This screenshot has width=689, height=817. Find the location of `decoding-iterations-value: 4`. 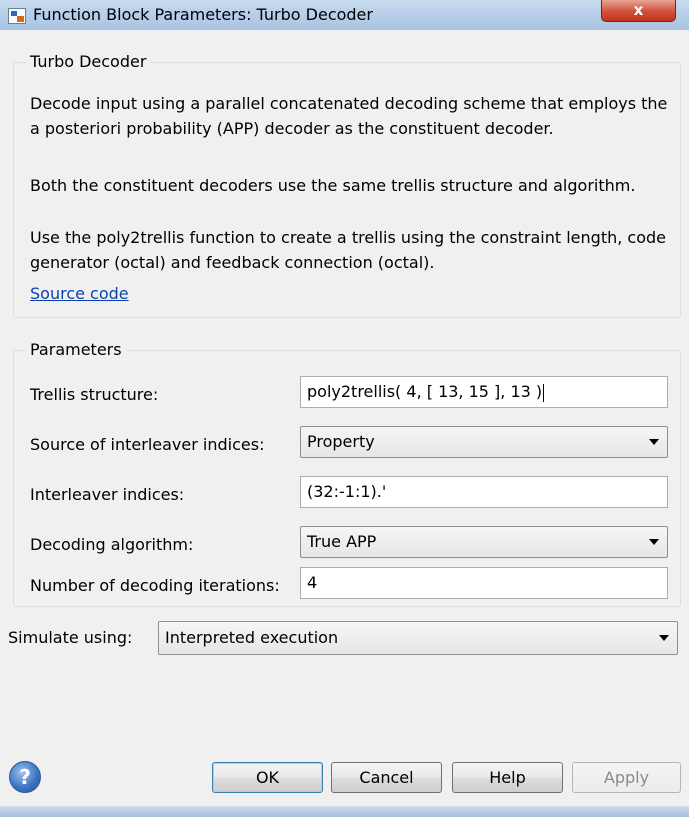

decoding-iterations-value: 4 is located at coordinates (312, 582).